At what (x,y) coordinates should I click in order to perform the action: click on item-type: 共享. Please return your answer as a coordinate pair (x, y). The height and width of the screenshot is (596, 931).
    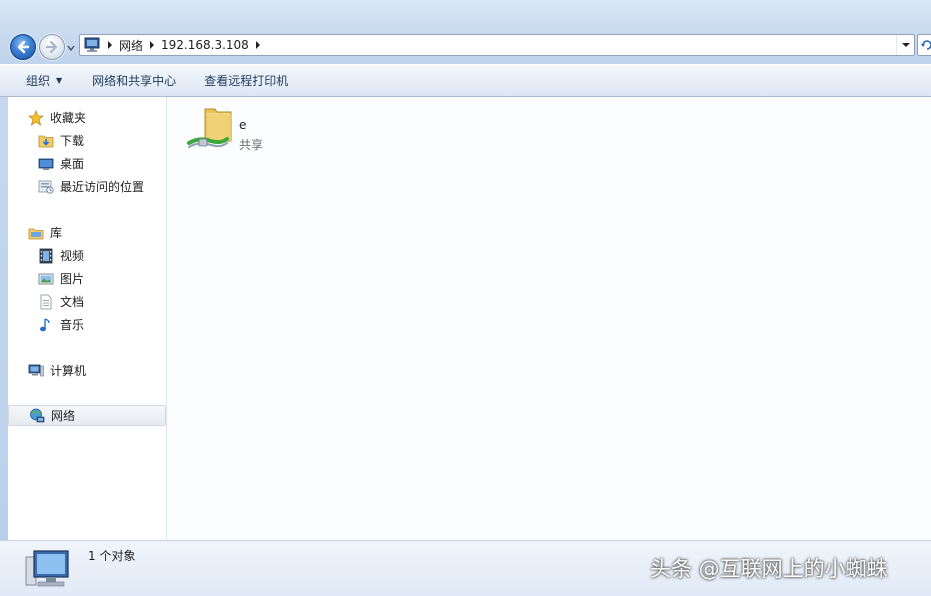
    Looking at the image, I should click on (251, 145).